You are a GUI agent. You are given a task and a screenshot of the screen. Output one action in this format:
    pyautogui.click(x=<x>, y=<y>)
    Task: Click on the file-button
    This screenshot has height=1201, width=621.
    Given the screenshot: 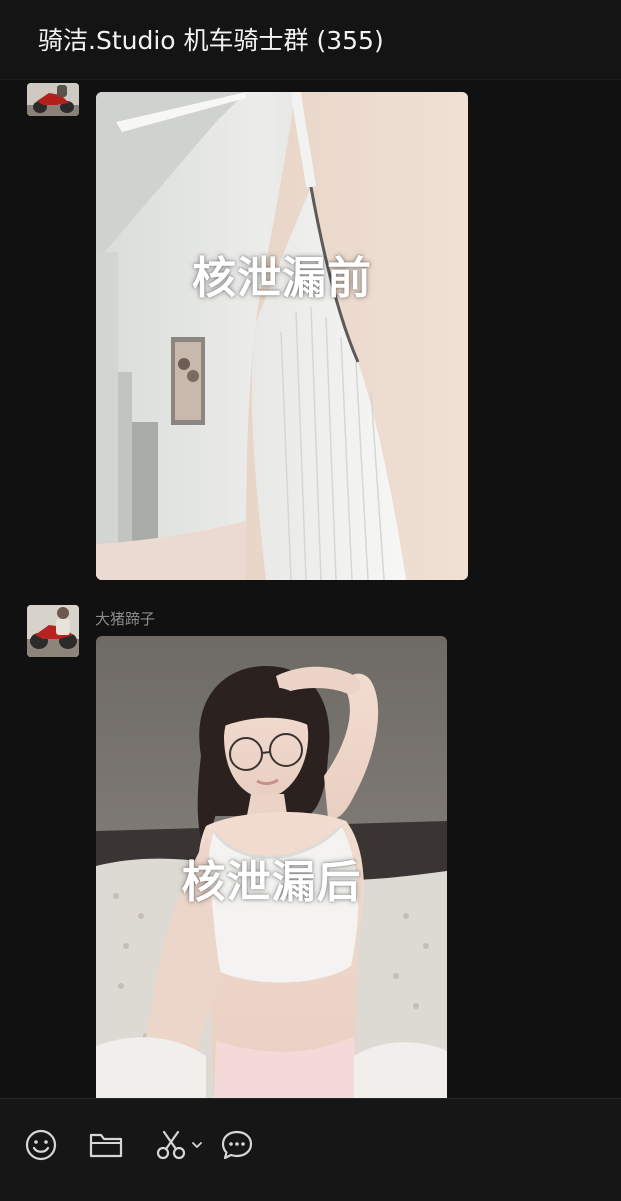 What is the action you would take?
    pyautogui.click(x=106, y=1145)
    